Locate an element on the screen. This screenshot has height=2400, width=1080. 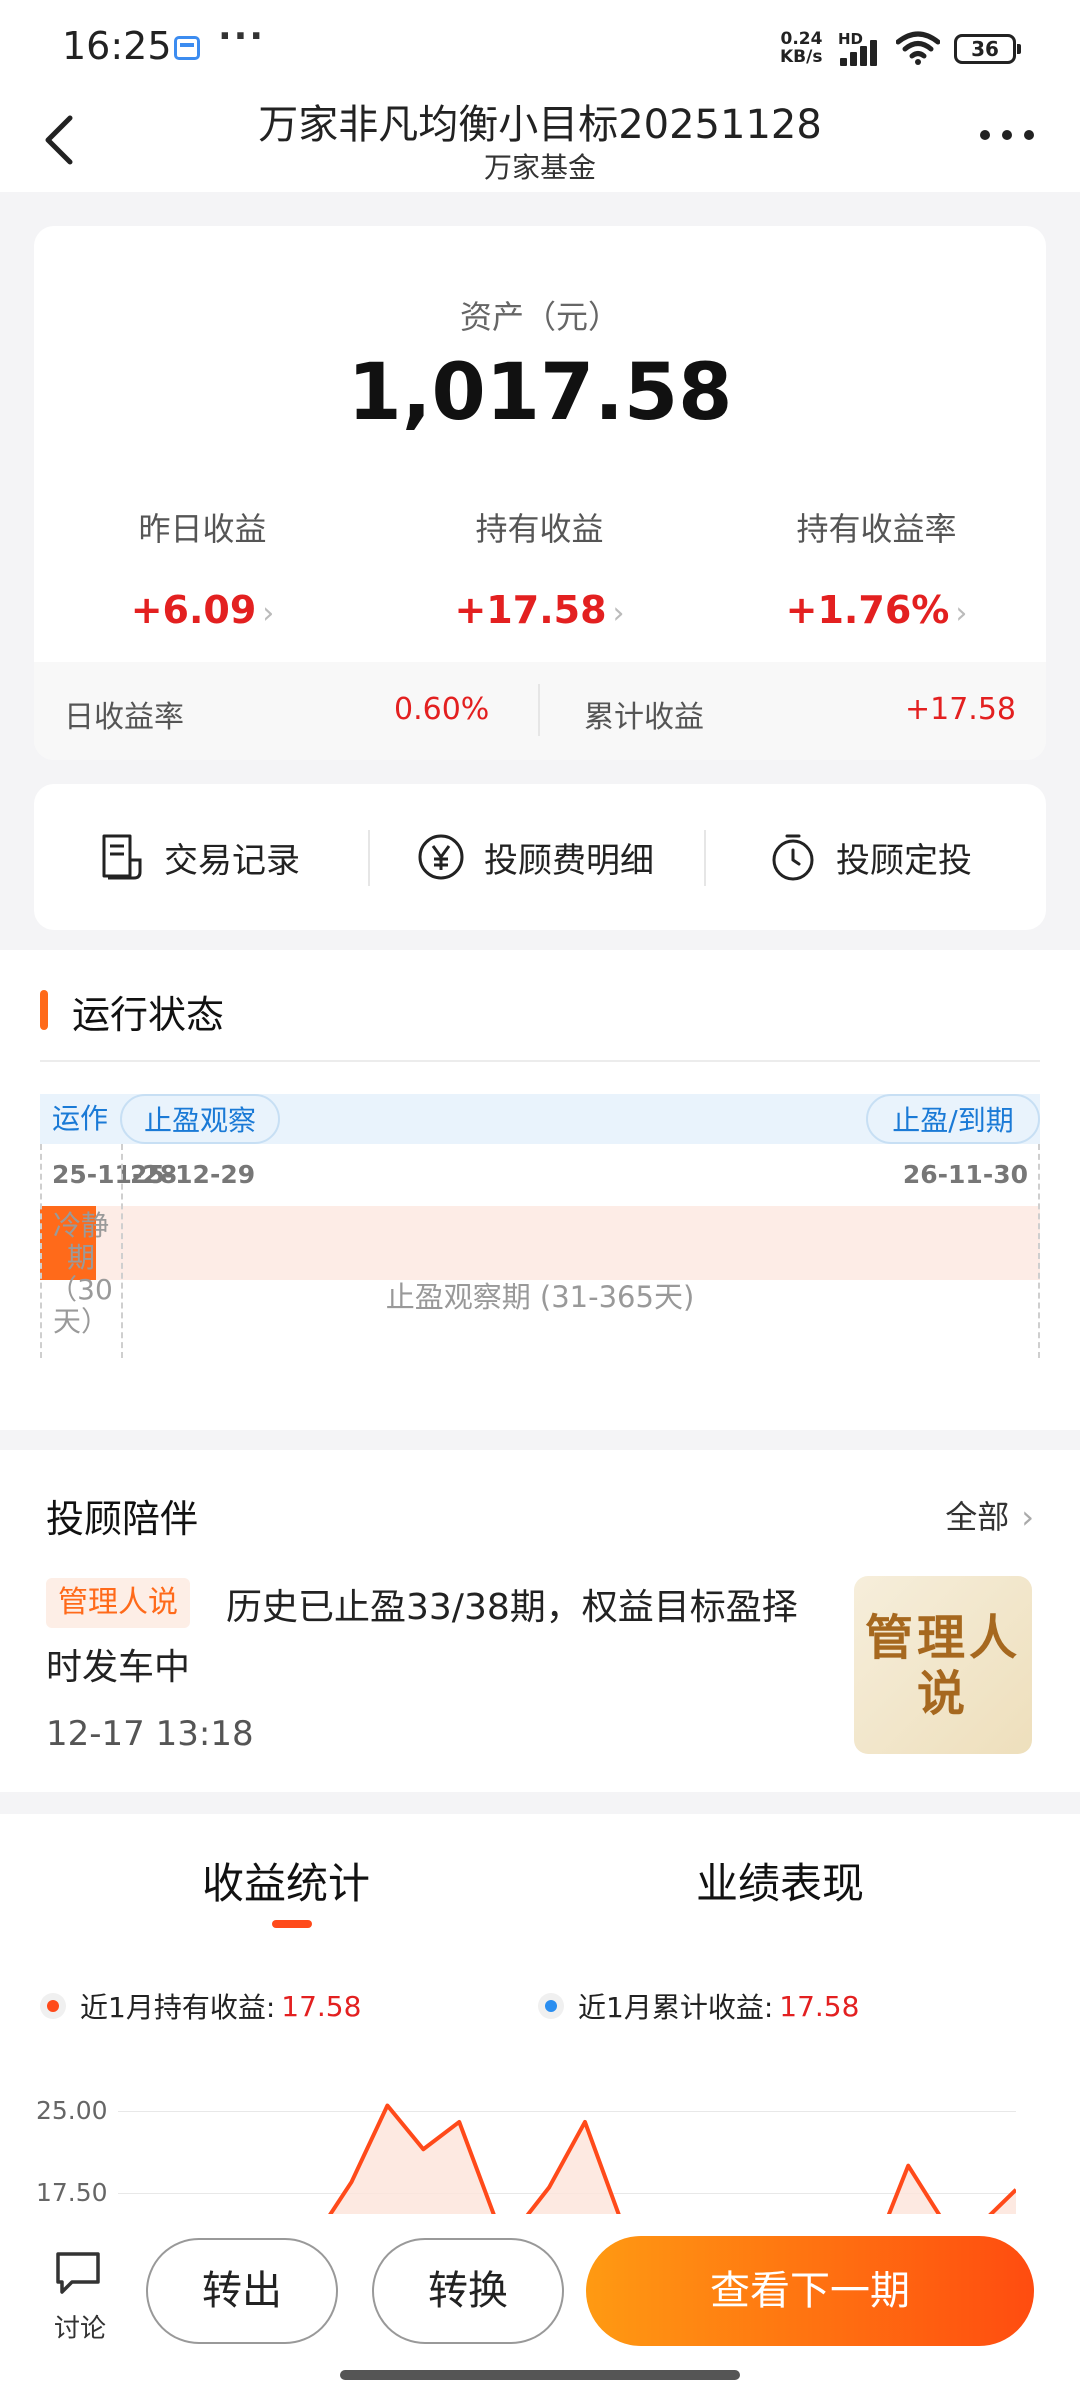
thumbnail-text: 管理人说 is located at coordinates (942, 1666).